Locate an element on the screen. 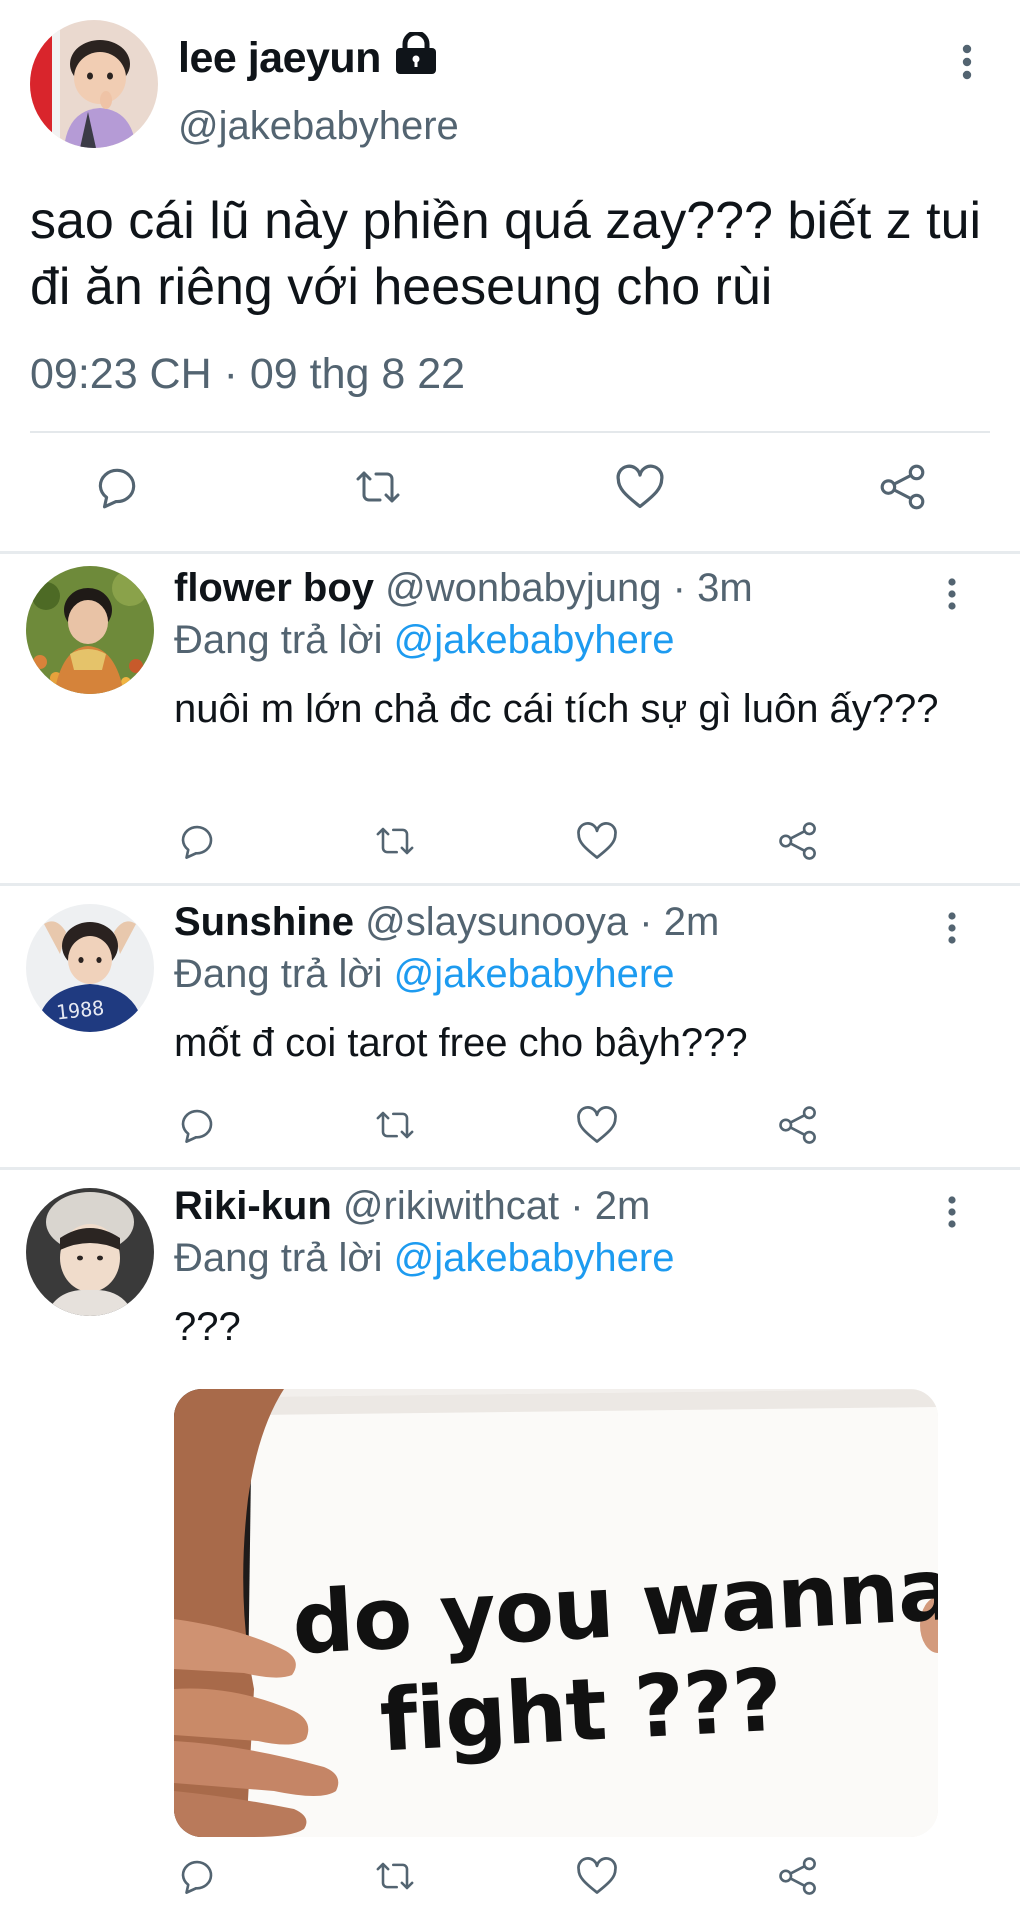 The height and width of the screenshot is (1920, 1020). divider is located at coordinates (510, 432).